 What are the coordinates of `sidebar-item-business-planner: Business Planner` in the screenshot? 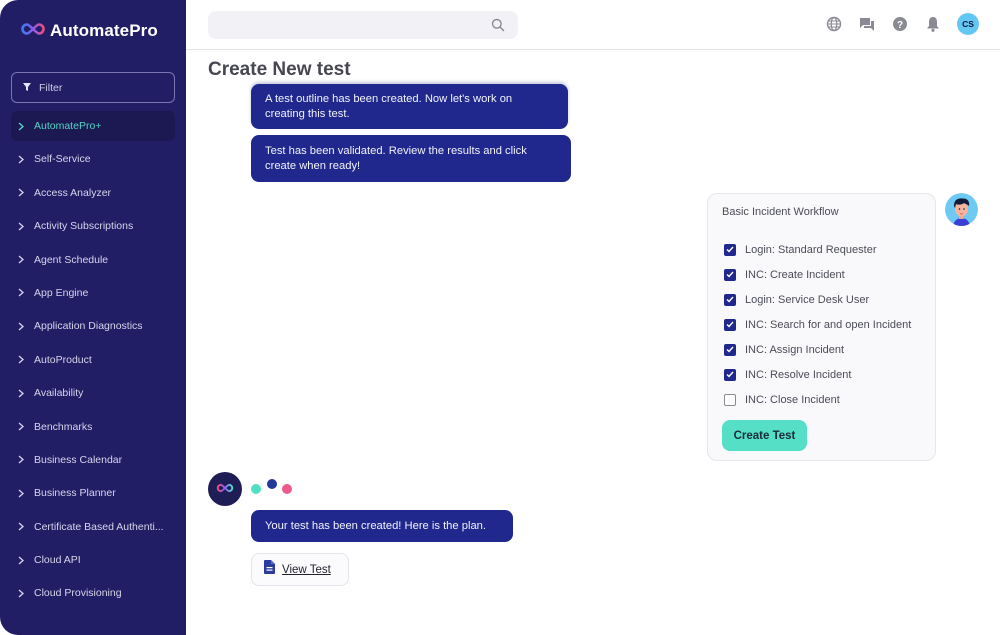 It's located at (93, 493).